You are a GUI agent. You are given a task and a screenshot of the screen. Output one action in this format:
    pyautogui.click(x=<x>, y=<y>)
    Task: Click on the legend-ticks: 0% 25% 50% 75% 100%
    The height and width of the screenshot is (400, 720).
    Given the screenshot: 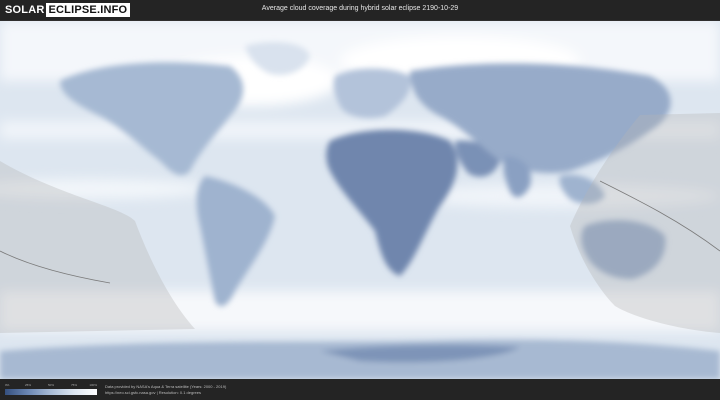 What is the action you would take?
    pyautogui.click(x=51, y=385)
    